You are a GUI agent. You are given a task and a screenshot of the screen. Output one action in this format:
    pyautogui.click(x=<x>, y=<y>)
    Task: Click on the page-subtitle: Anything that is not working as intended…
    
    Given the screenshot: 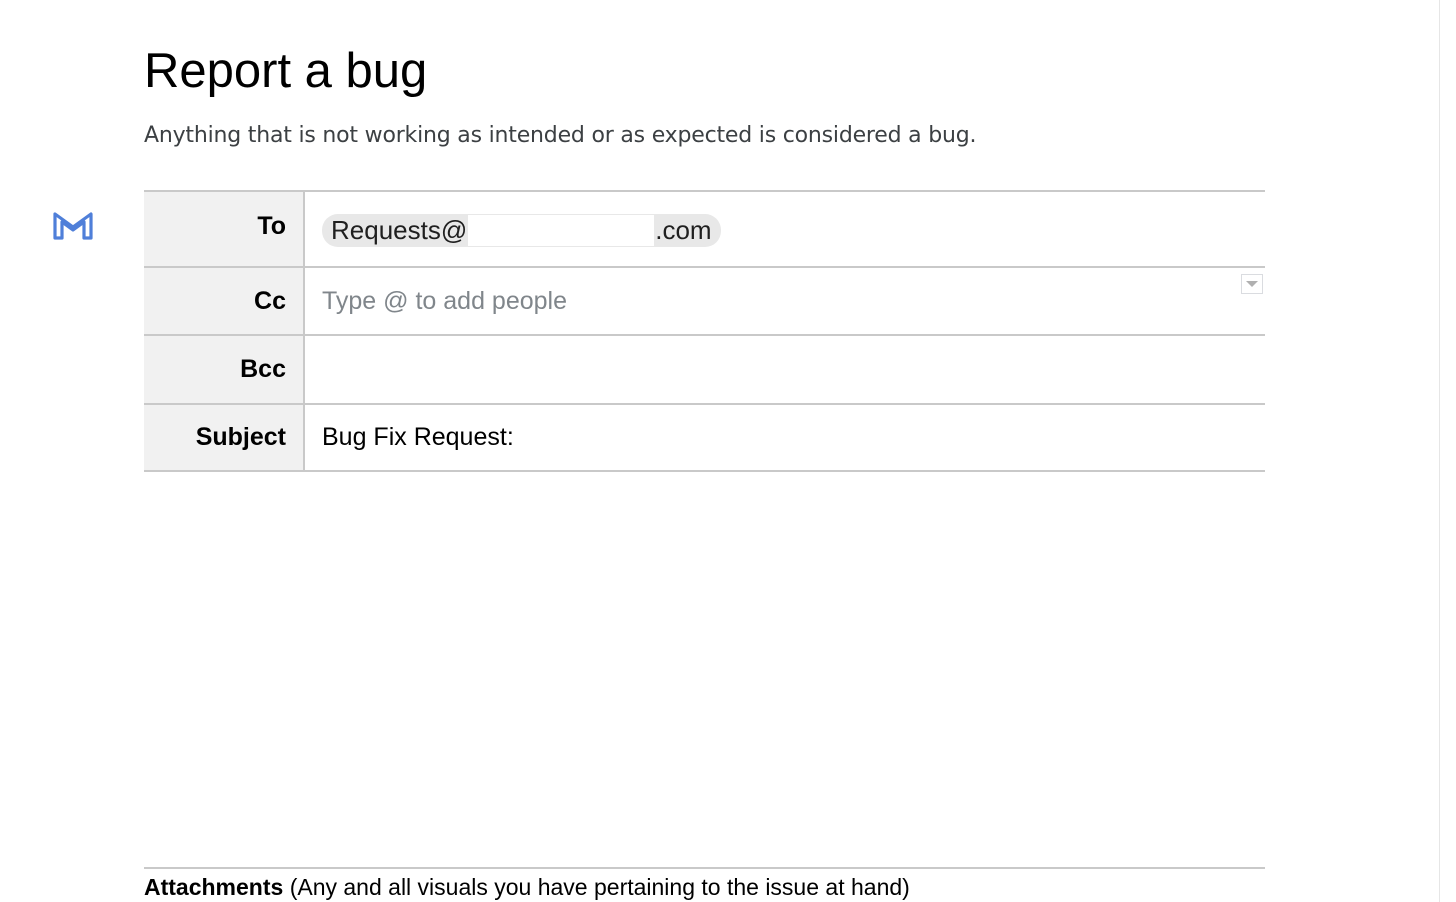 What is the action you would take?
    pyautogui.click(x=560, y=135)
    